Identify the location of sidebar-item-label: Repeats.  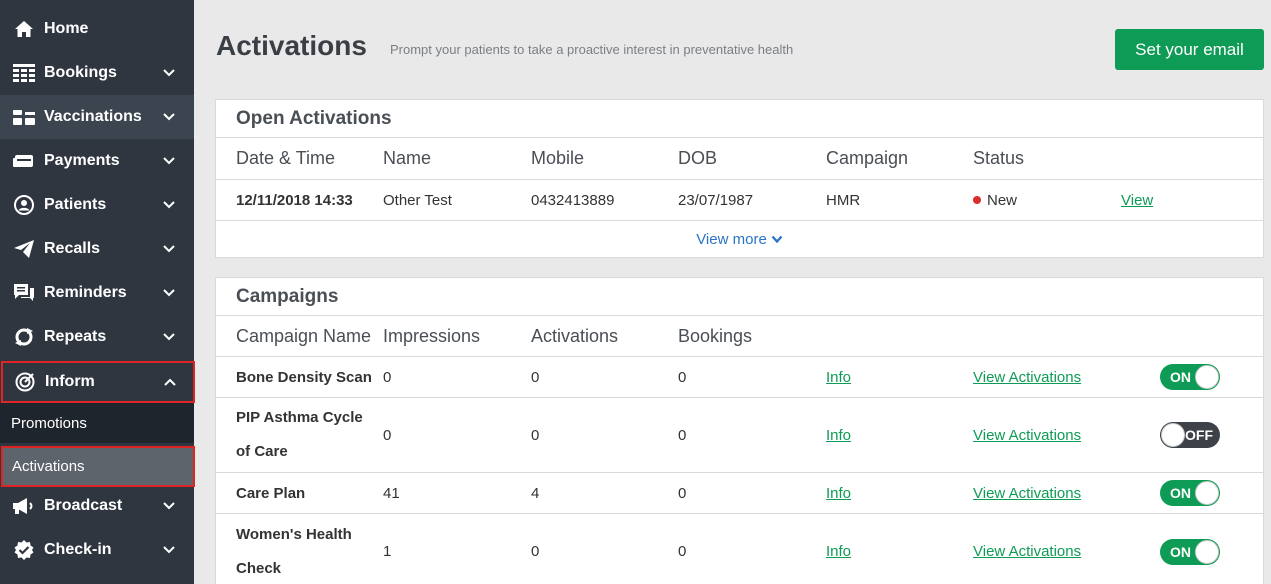
(75, 336).